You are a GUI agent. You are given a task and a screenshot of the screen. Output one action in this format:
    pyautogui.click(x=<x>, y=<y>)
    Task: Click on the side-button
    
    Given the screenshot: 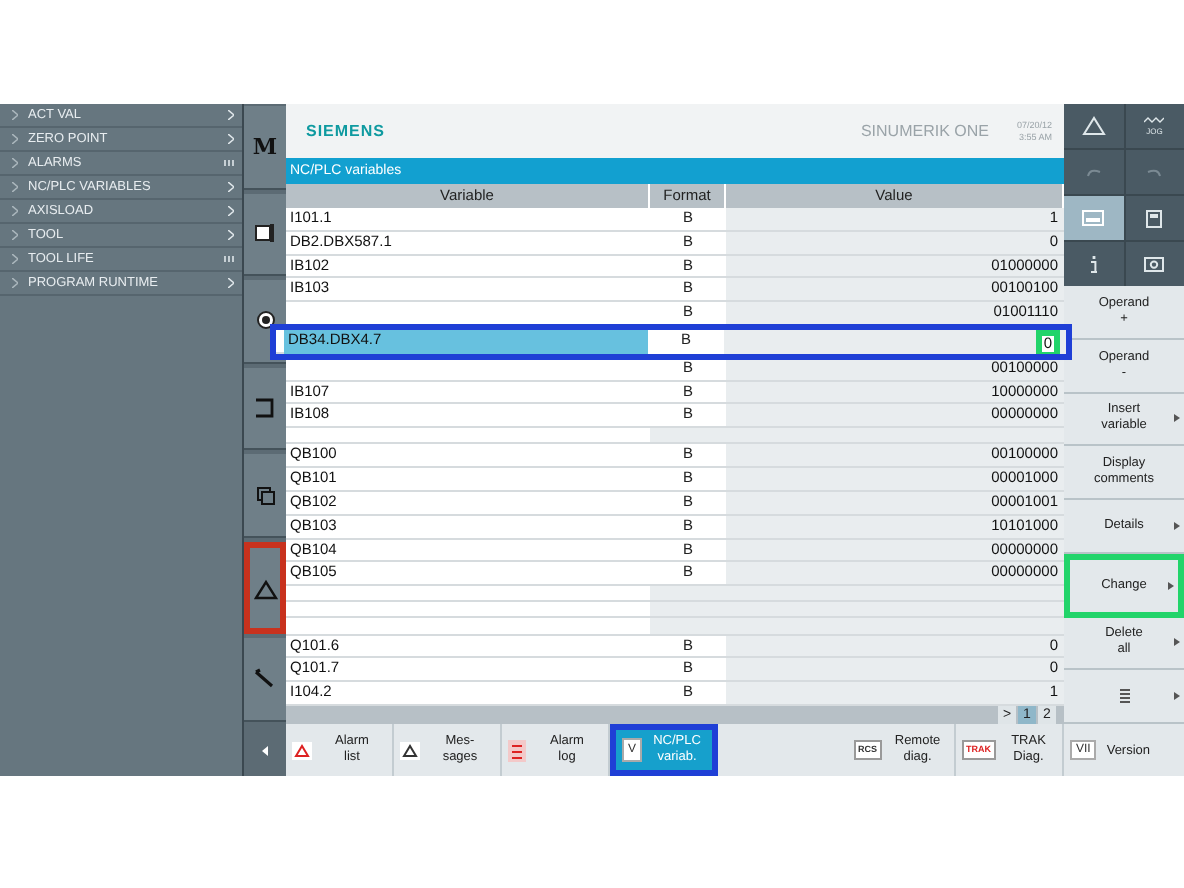 What is the action you would take?
    pyautogui.click(x=265, y=235)
    